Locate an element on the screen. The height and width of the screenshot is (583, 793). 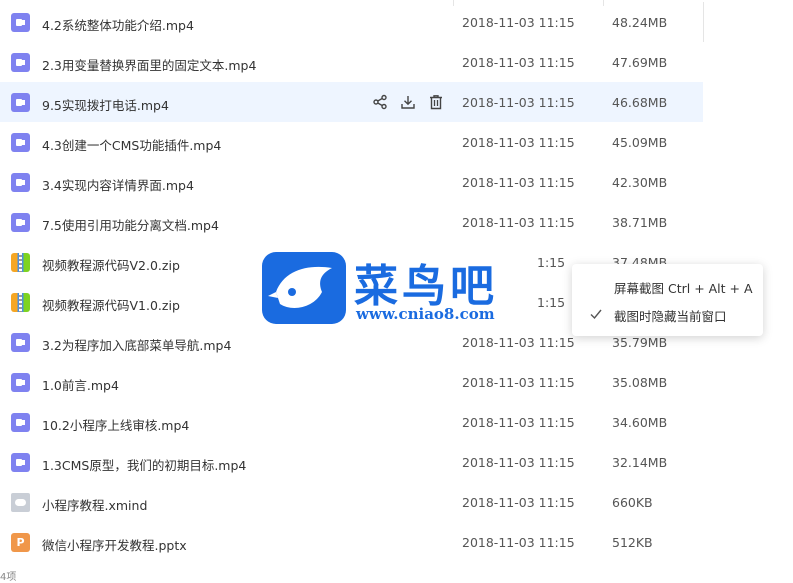
ppt-file-icon: P is located at coordinates (20, 542).